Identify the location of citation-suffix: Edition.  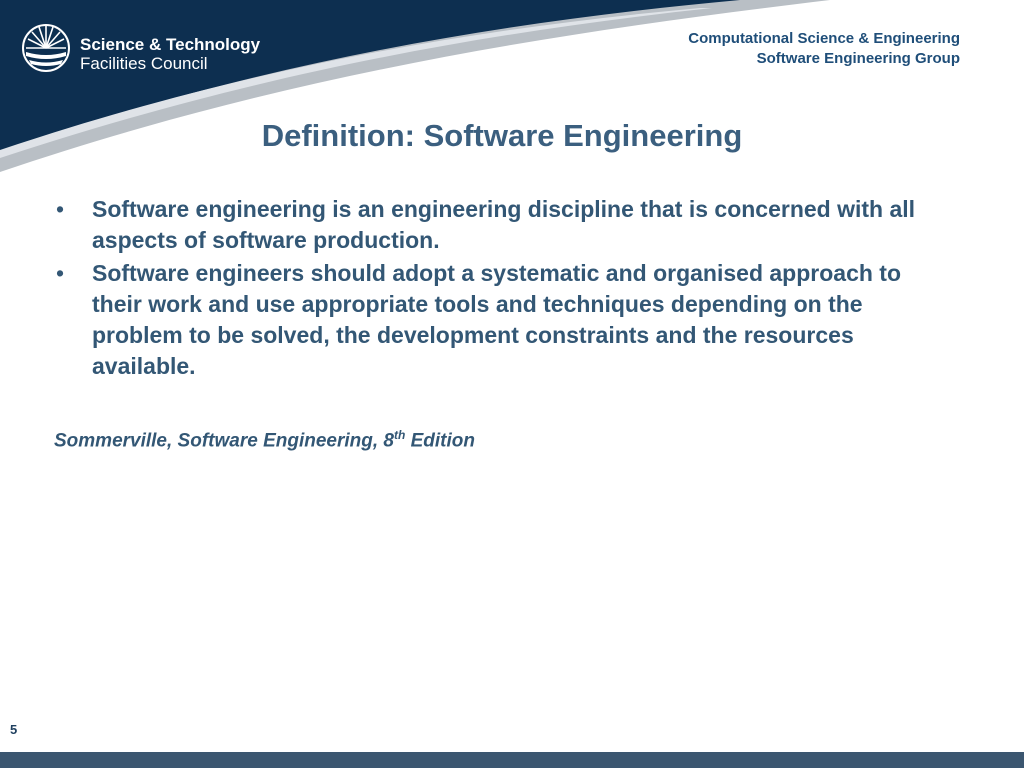
(440, 441).